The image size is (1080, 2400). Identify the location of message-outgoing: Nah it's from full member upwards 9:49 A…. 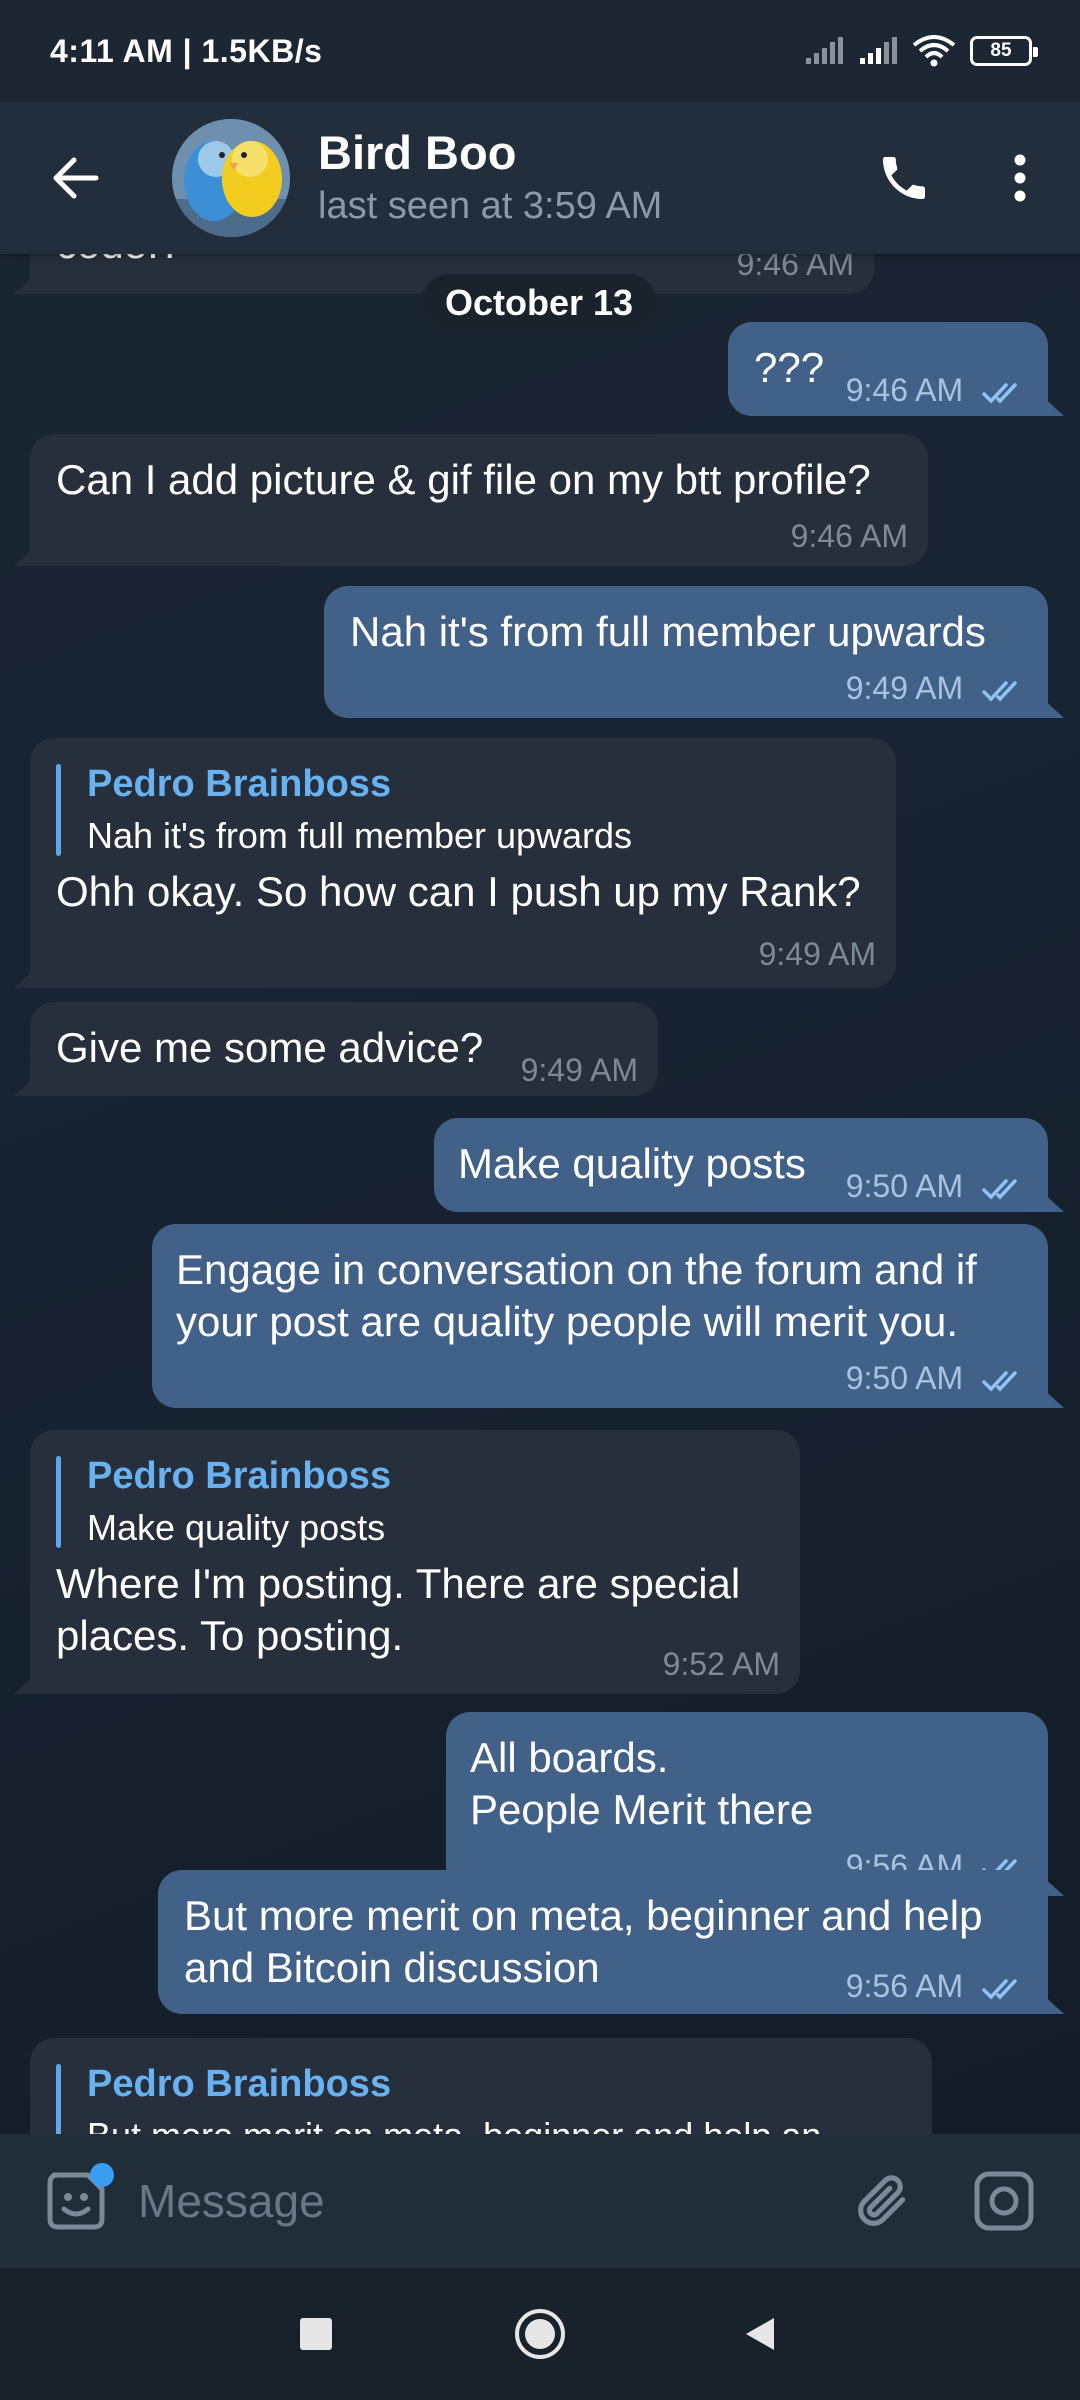
(686, 652).